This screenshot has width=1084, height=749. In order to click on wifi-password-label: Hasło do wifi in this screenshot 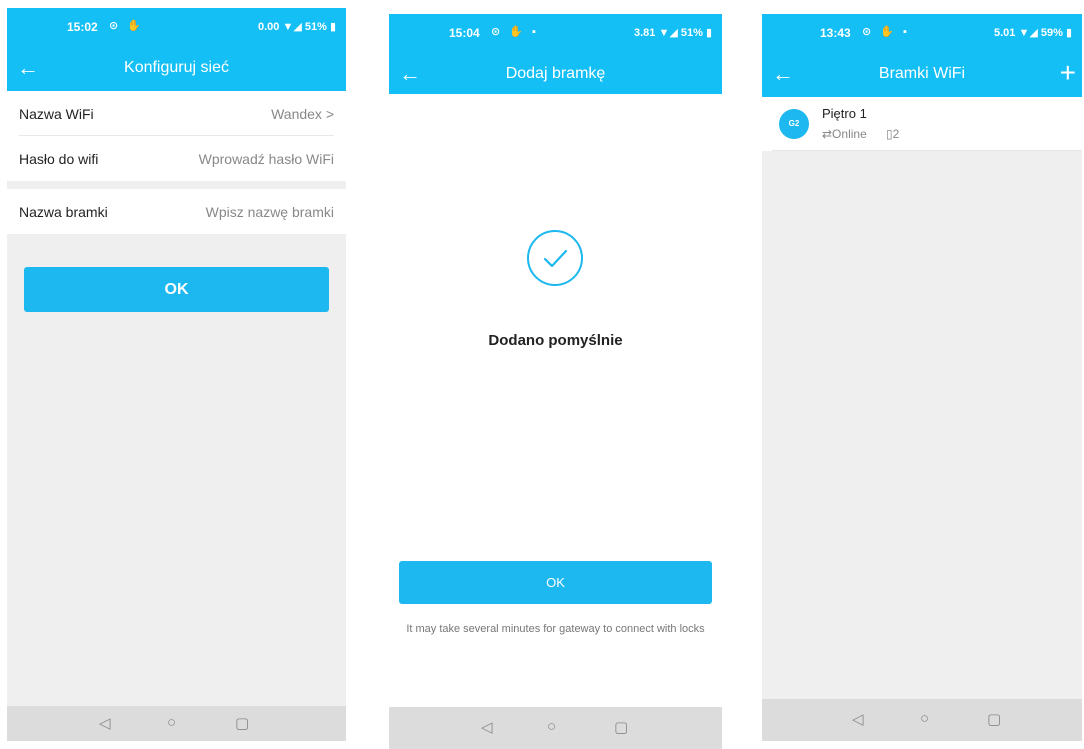, I will do `click(59, 159)`.